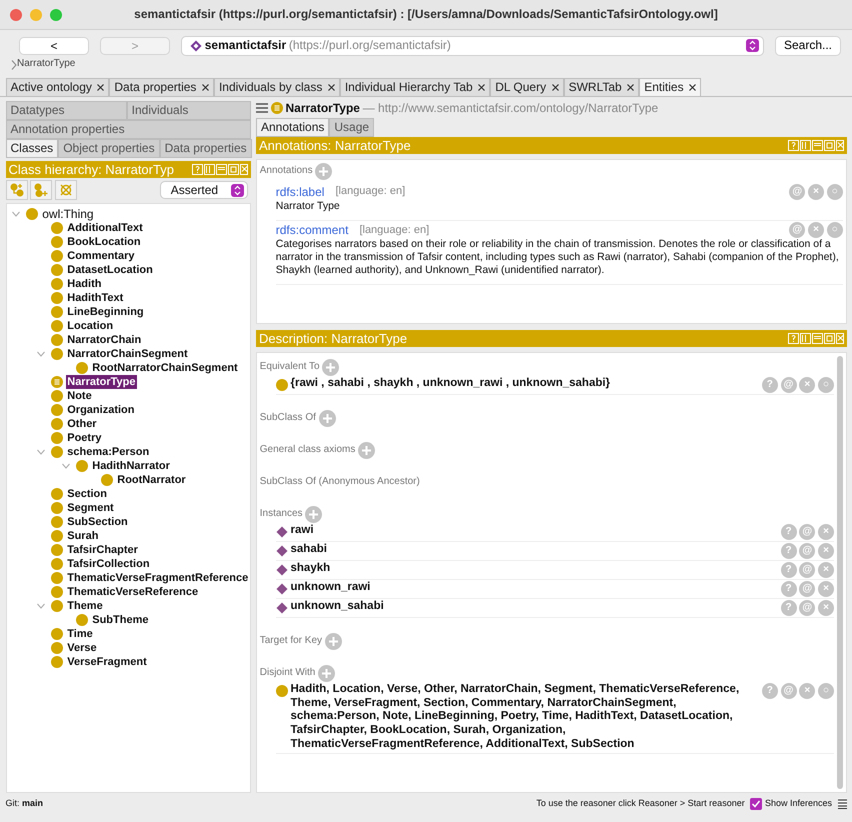  What do you see at coordinates (161, 87) in the screenshot?
I see `workspace-tab: Data properties` at bounding box center [161, 87].